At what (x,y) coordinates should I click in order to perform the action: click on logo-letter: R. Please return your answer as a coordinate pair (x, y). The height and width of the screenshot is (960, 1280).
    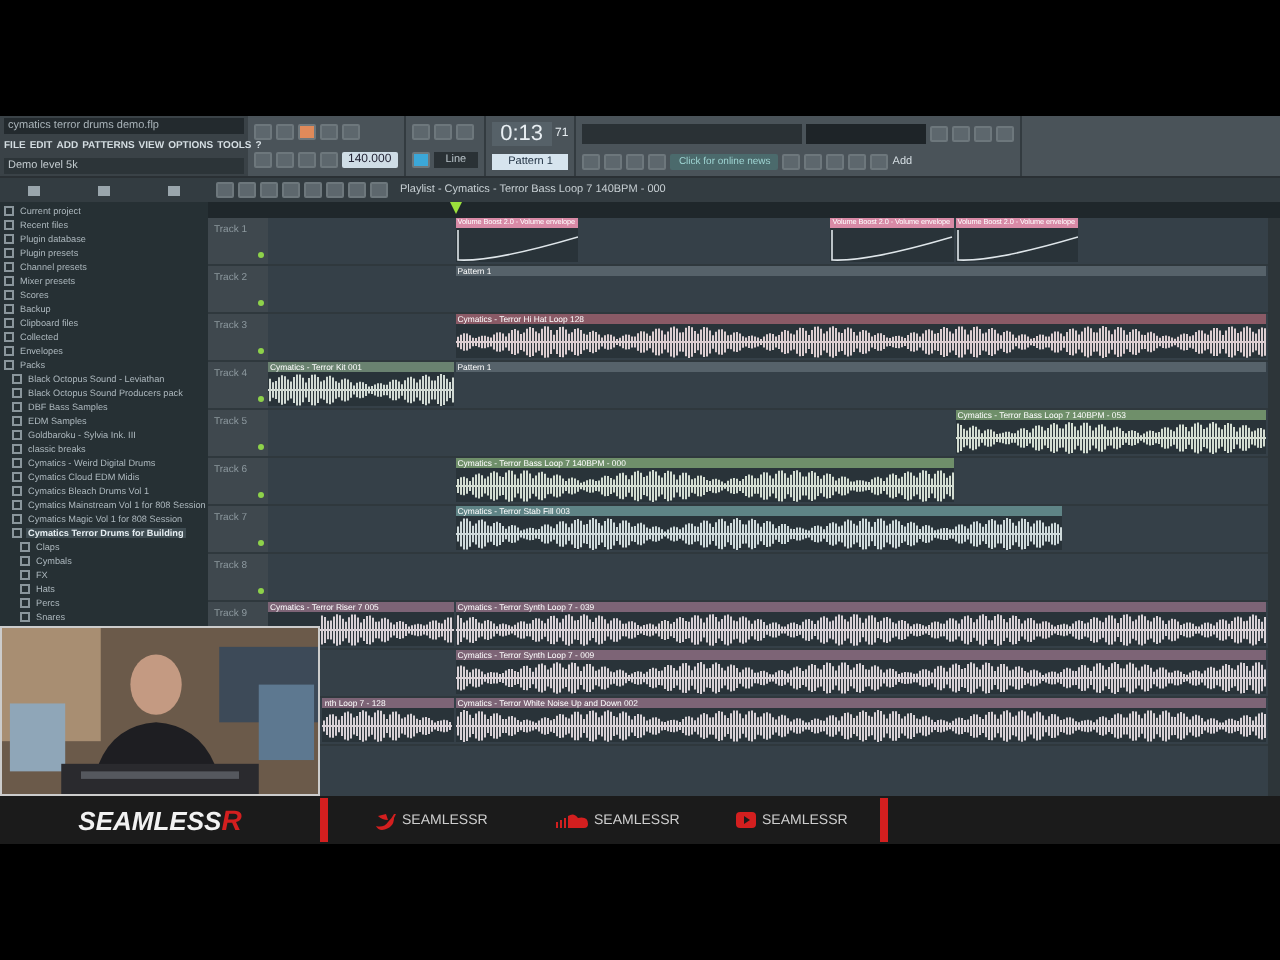
    Looking at the image, I should click on (231, 820).